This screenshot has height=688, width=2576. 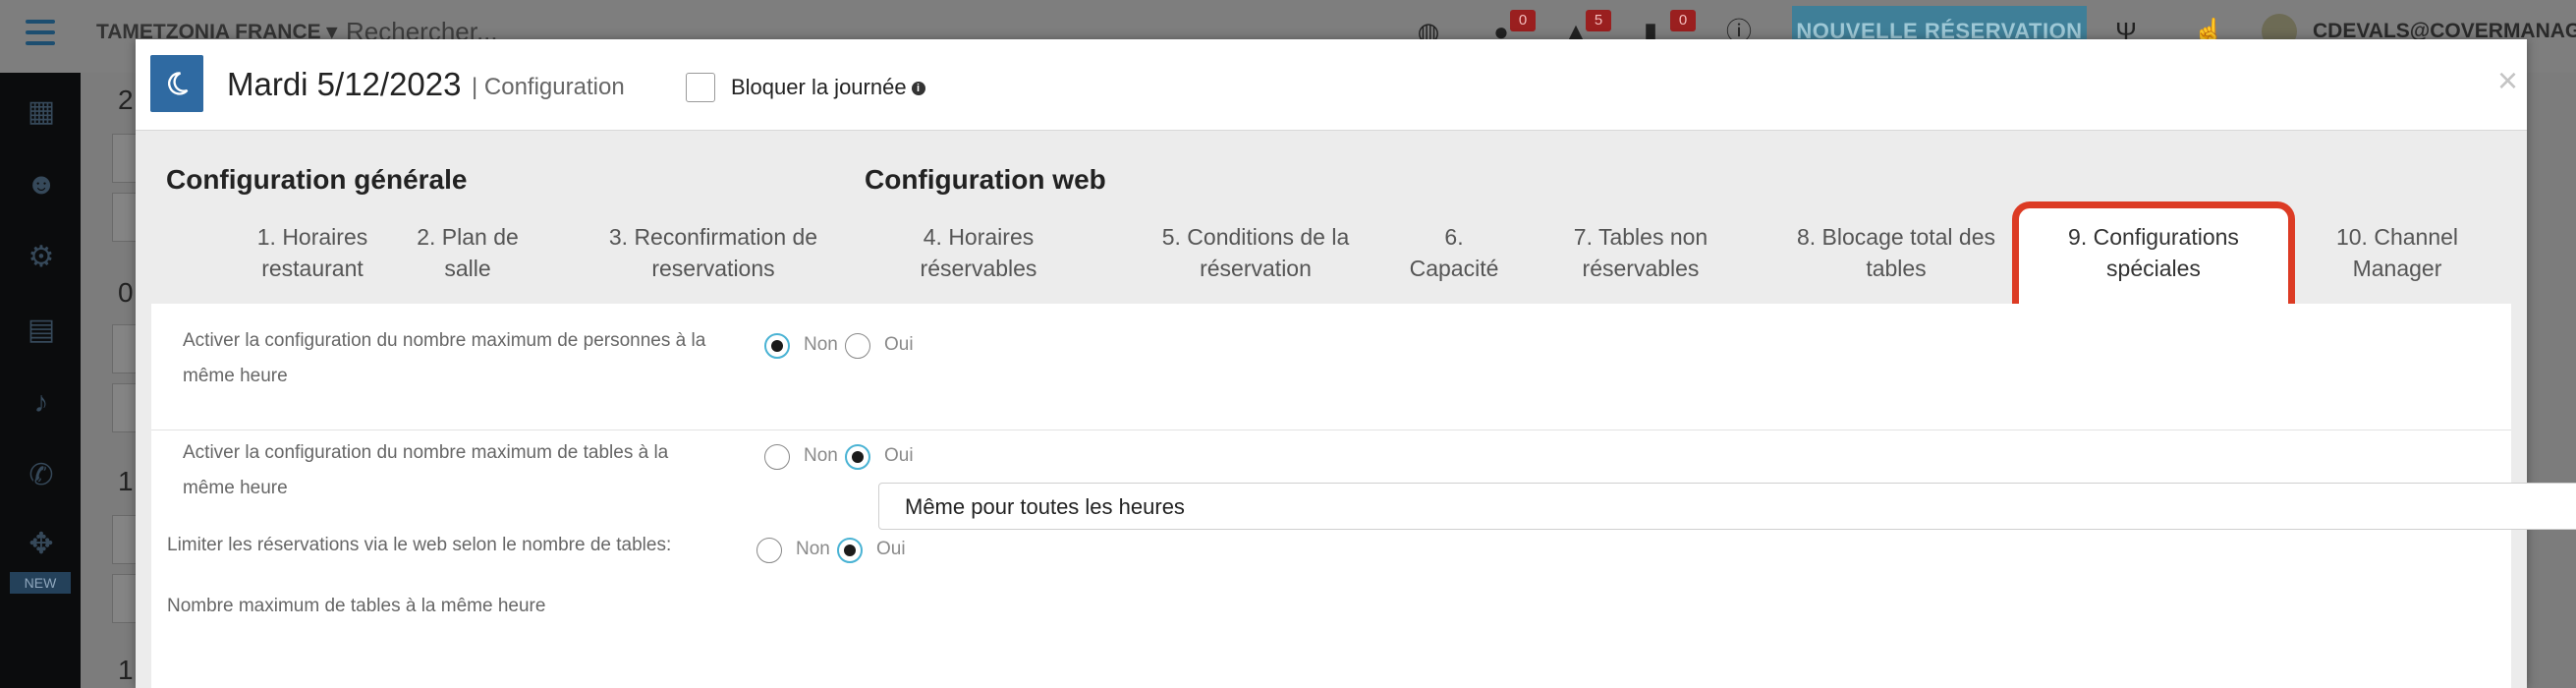 What do you see at coordinates (41, 331) in the screenshot?
I see `chart-icon: ▤` at bounding box center [41, 331].